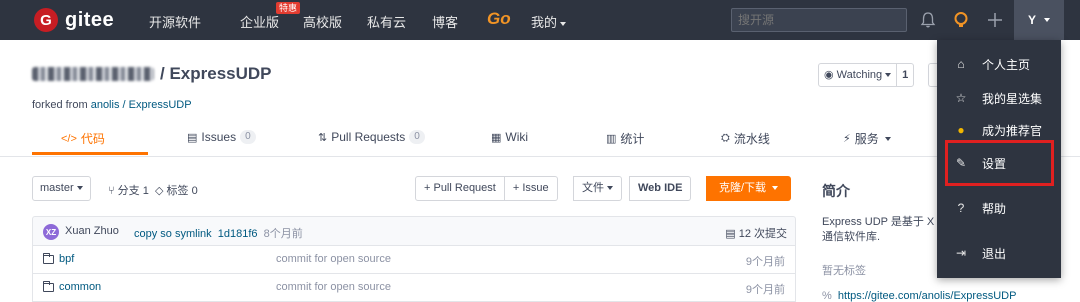 The height and width of the screenshot is (302, 1080). What do you see at coordinates (851, 237) in the screenshot?
I see `intro-line-2: 通信软件库.` at bounding box center [851, 237].